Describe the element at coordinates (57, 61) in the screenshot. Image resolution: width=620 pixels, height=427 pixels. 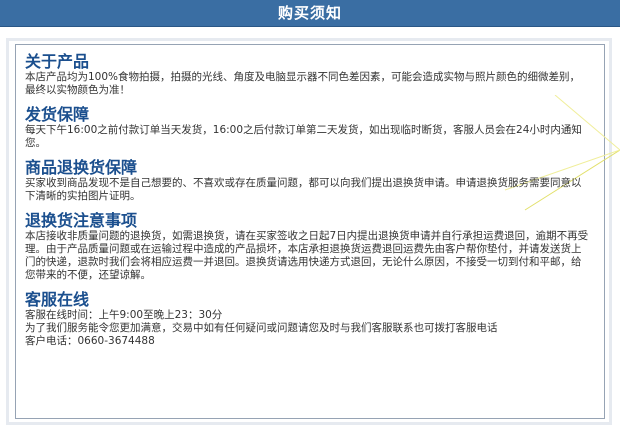
I see `section-title: 关于产品` at that location.